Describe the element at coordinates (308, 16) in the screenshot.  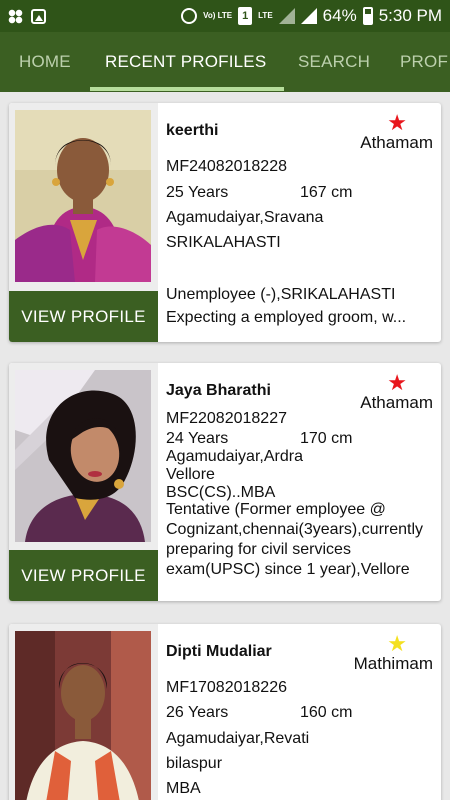
I see `signal-sim2-icon` at that location.